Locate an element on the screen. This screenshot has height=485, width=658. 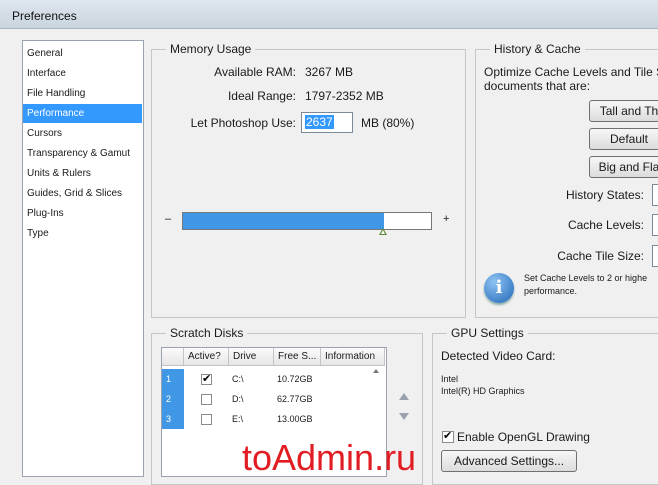
info-icon: i is located at coordinates (499, 288).